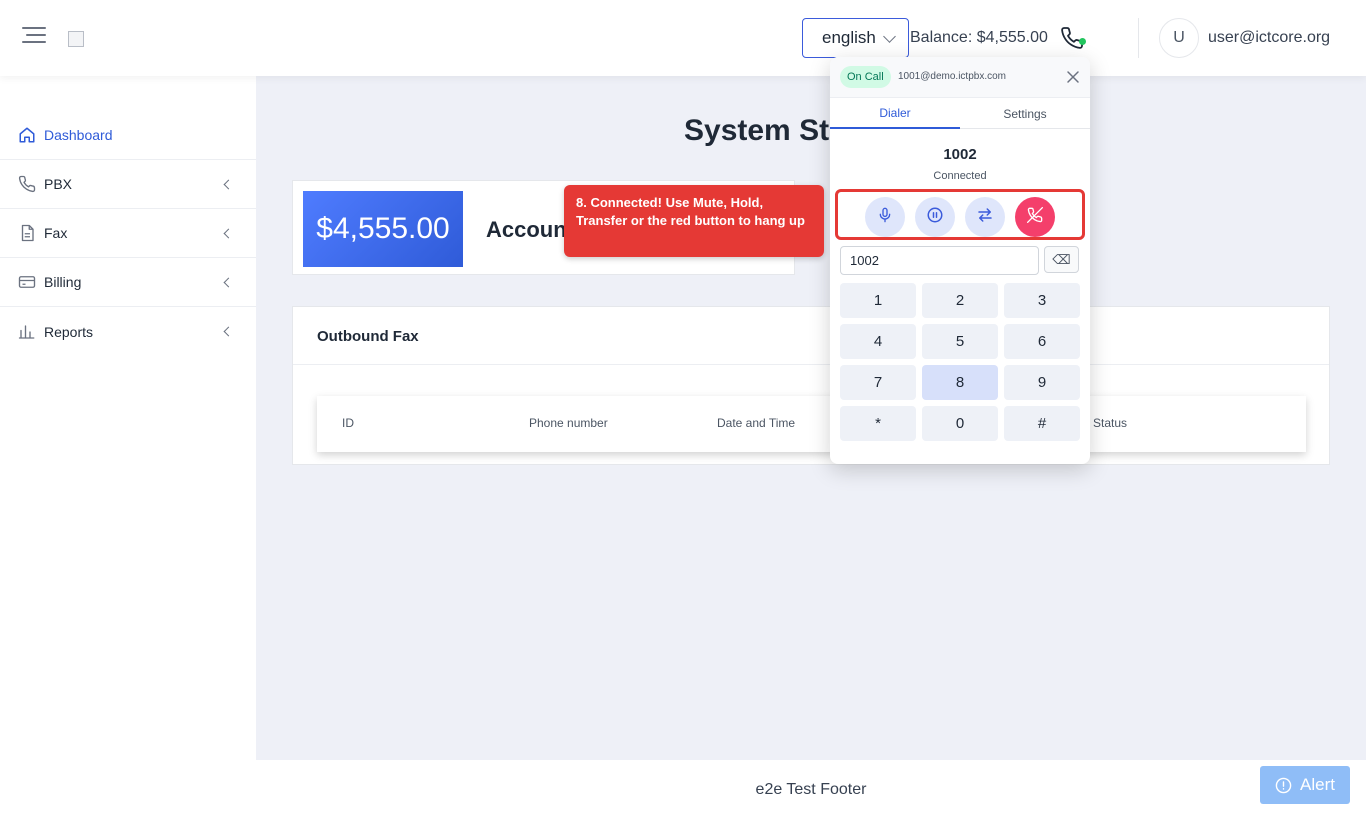 Image resolution: width=1366 pixels, height=820 pixels. I want to click on logo-image, so click(76, 39).